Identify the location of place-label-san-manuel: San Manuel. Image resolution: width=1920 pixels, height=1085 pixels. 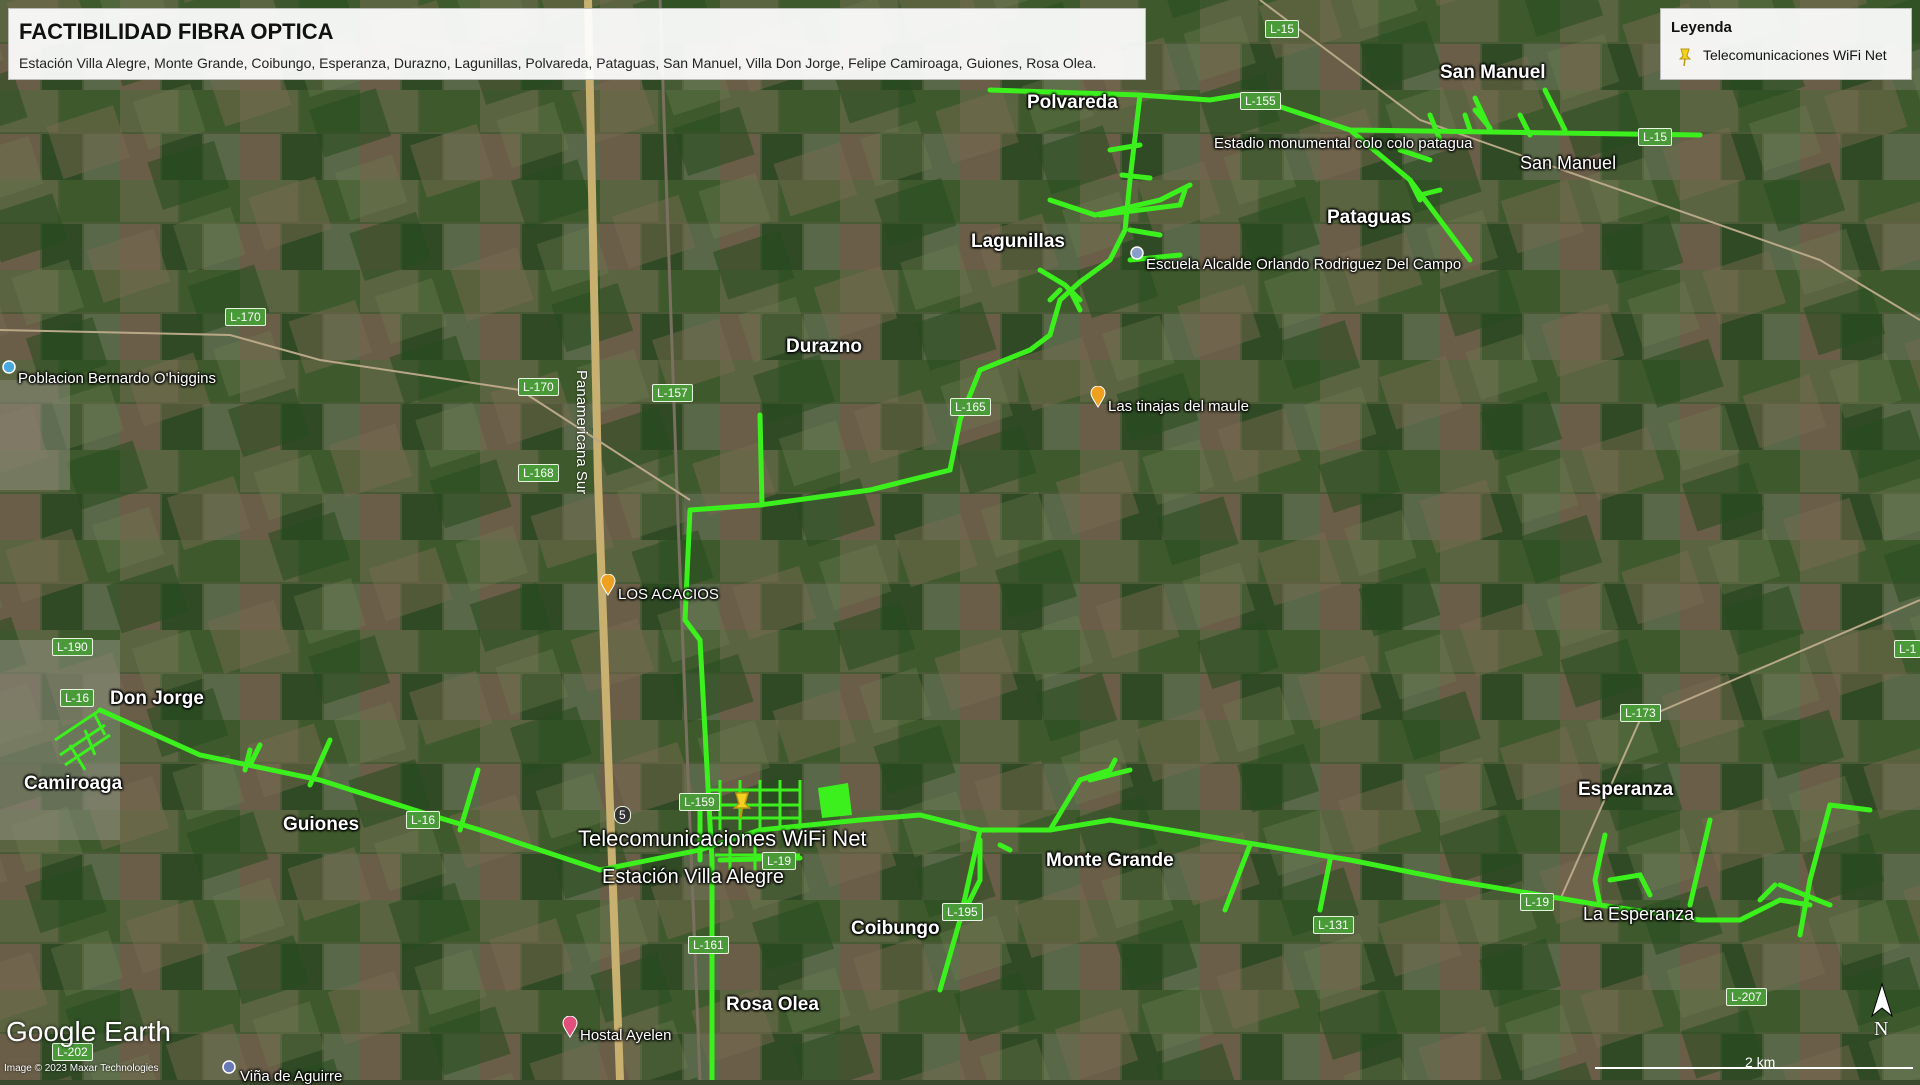
(1568, 163).